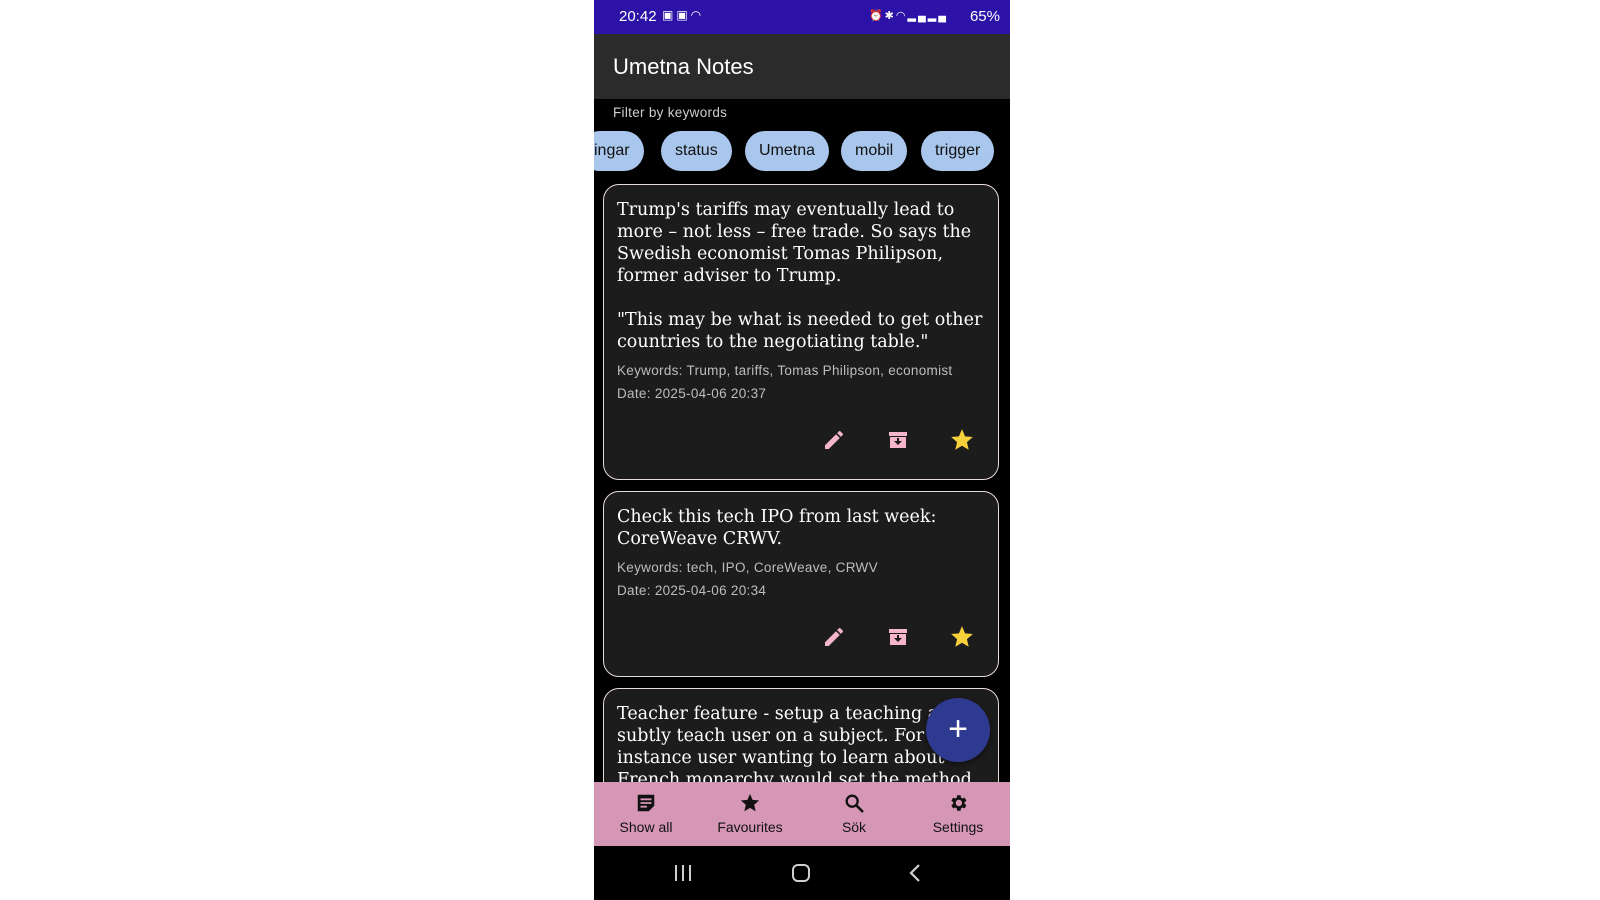  What do you see at coordinates (854, 827) in the screenshot?
I see `nav-label: Sök` at bounding box center [854, 827].